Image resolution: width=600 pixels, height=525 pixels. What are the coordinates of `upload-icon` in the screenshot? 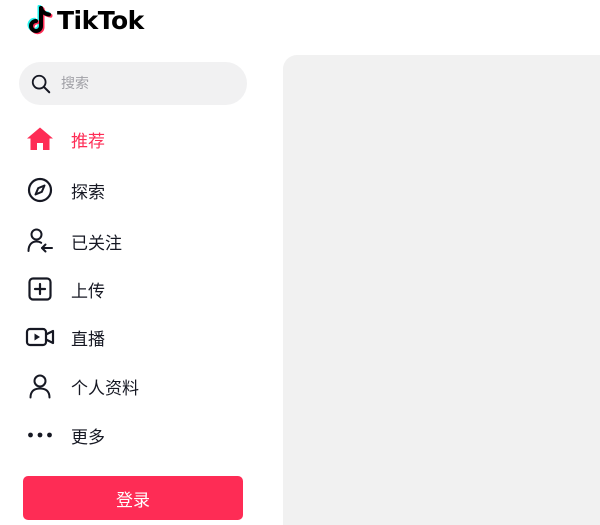 It's located at (40, 289).